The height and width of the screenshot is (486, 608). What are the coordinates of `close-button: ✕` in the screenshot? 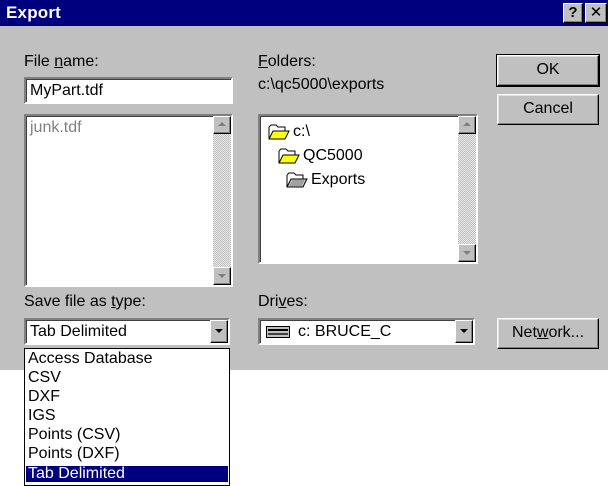 It's located at (596, 13).